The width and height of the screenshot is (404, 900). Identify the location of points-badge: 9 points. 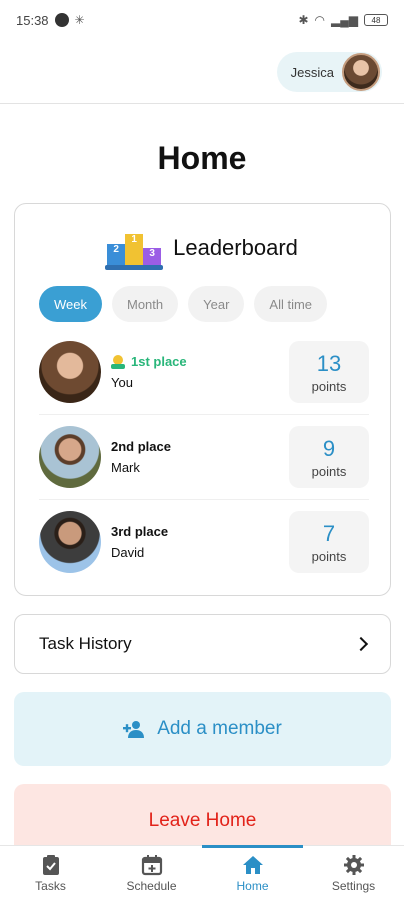
(329, 457).